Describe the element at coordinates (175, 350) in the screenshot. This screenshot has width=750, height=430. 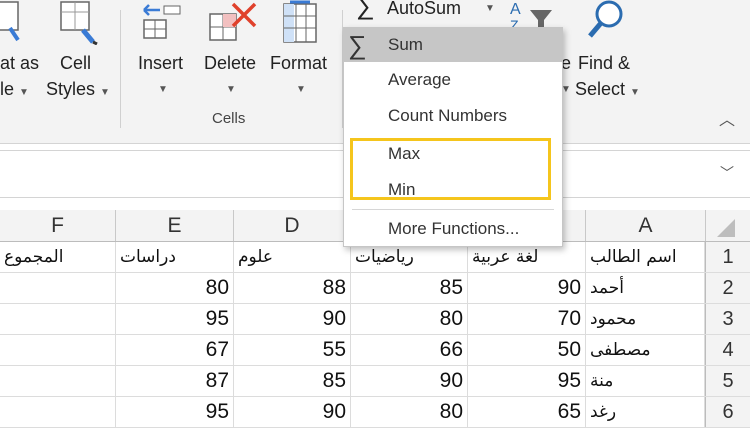
I see `cell-e4: 67` at that location.